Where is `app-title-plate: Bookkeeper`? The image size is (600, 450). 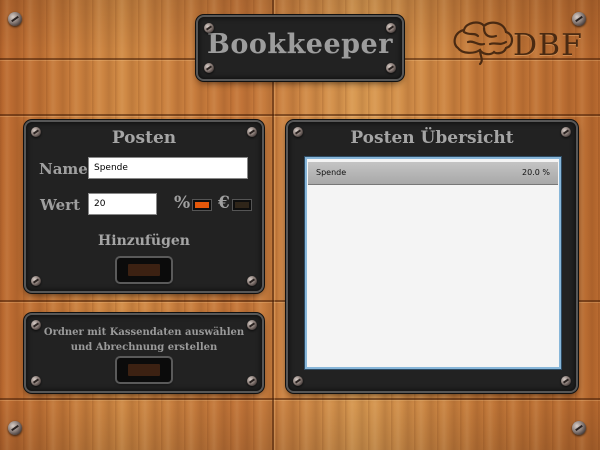 app-title-plate: Bookkeeper is located at coordinates (300, 48).